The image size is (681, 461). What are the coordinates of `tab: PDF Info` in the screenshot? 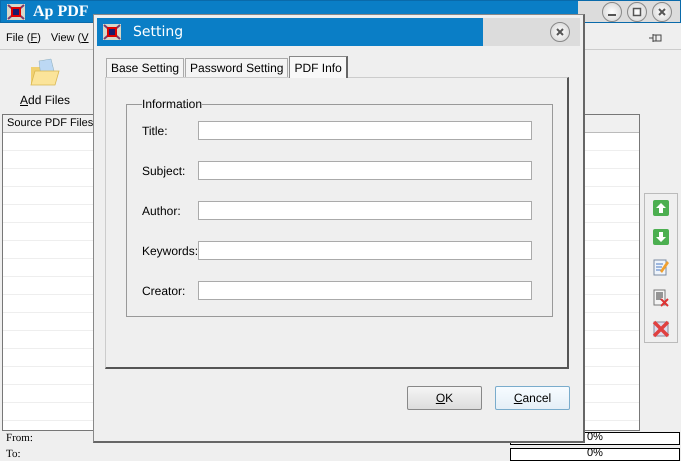 It's located at (318, 67).